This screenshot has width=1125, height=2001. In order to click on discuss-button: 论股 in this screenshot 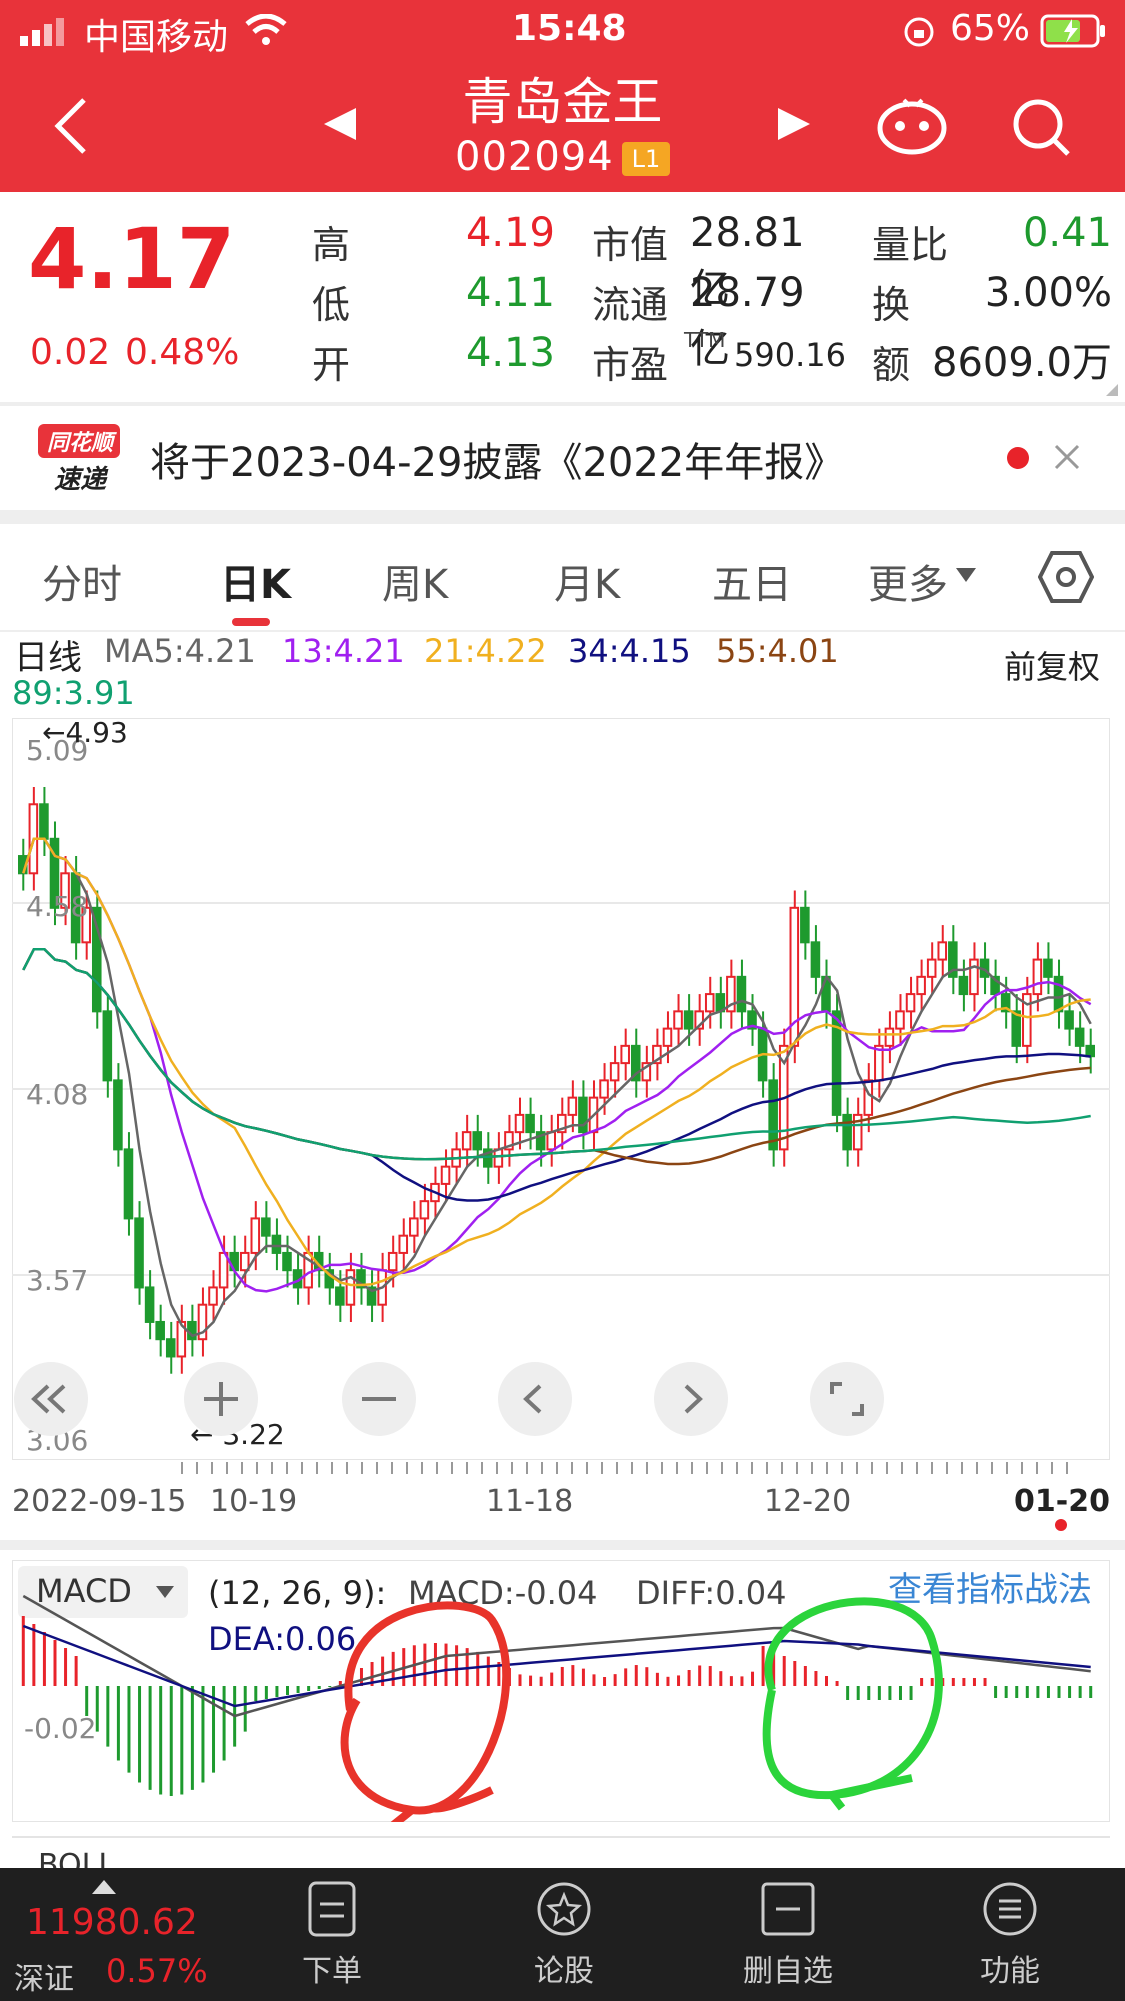, I will do `click(564, 1935)`.